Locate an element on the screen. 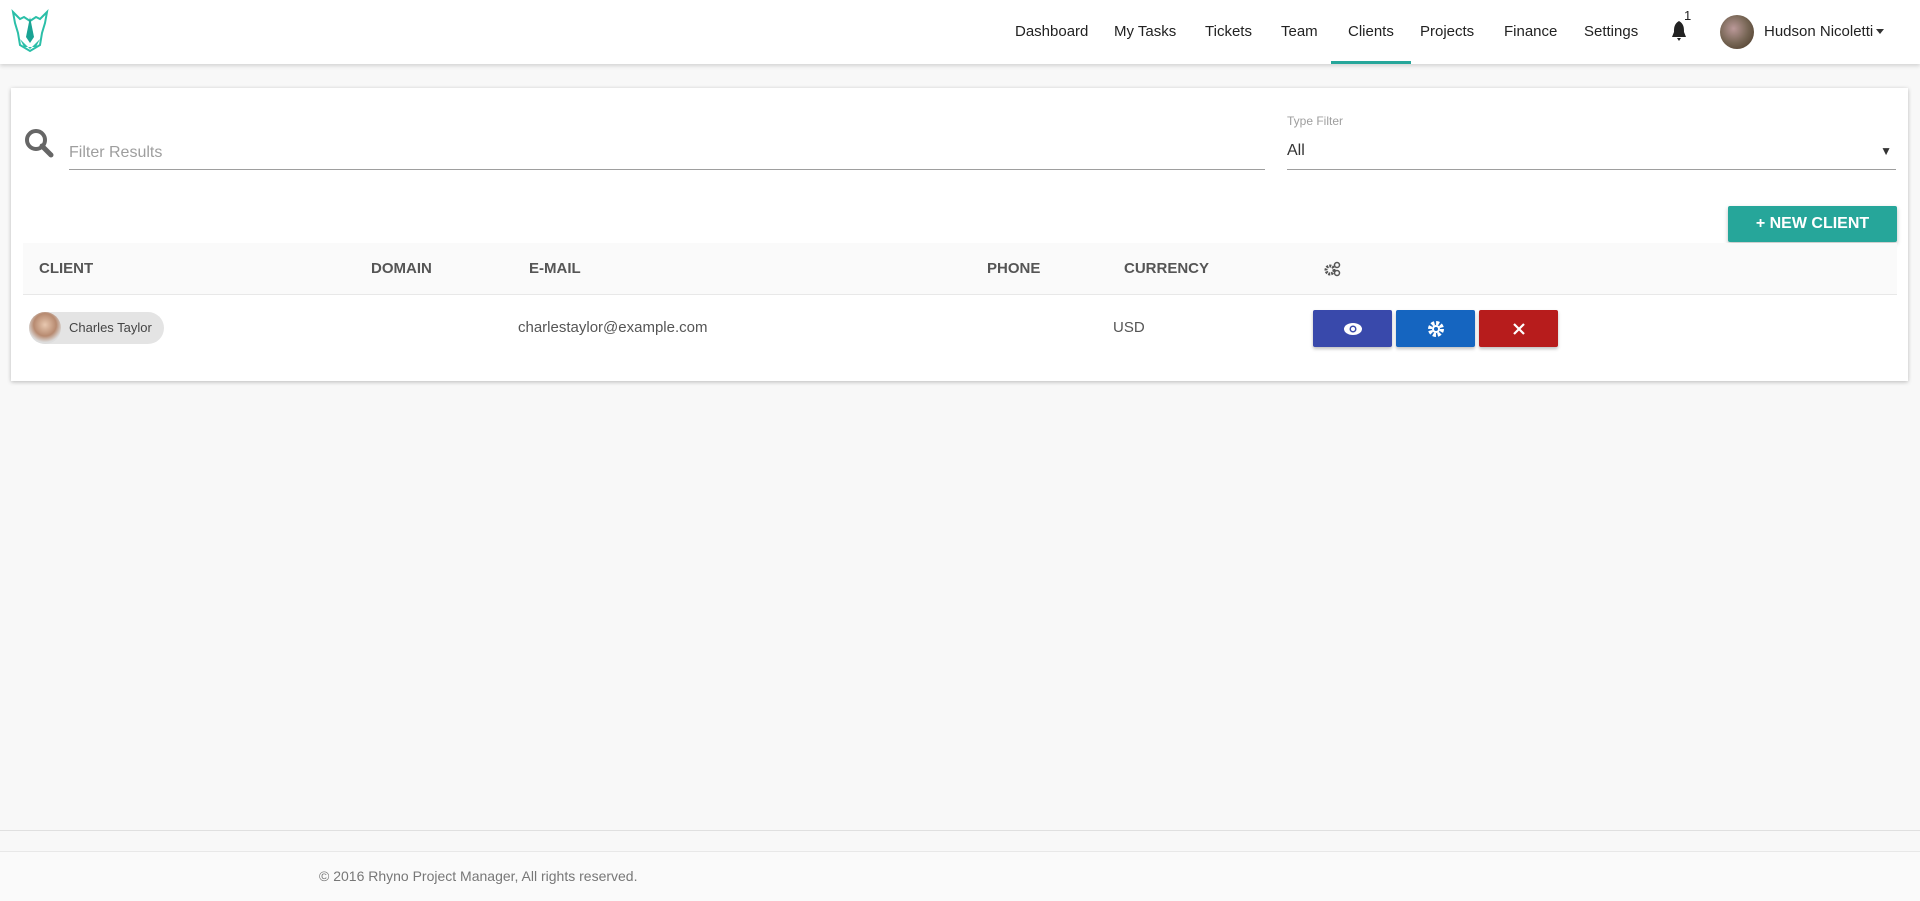  gear-icon is located at coordinates (1435, 329).